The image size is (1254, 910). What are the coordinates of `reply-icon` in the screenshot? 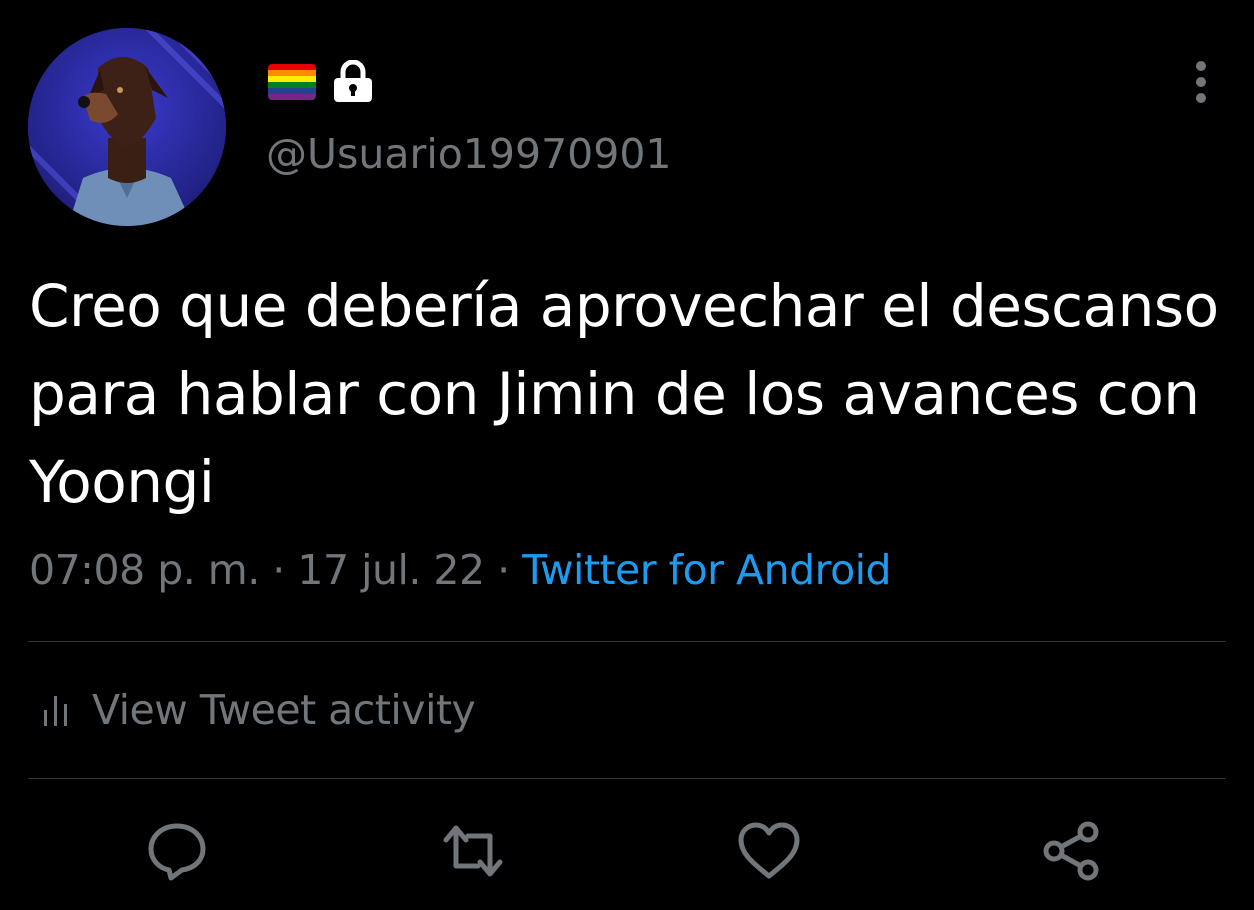 It's located at (177, 852).